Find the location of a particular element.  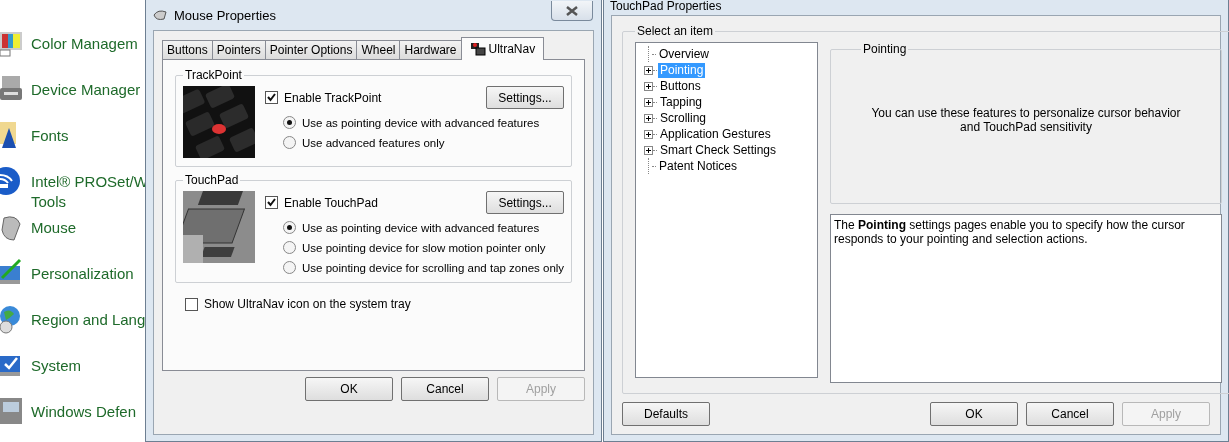

control-panel-link: System is located at coordinates (56, 366).